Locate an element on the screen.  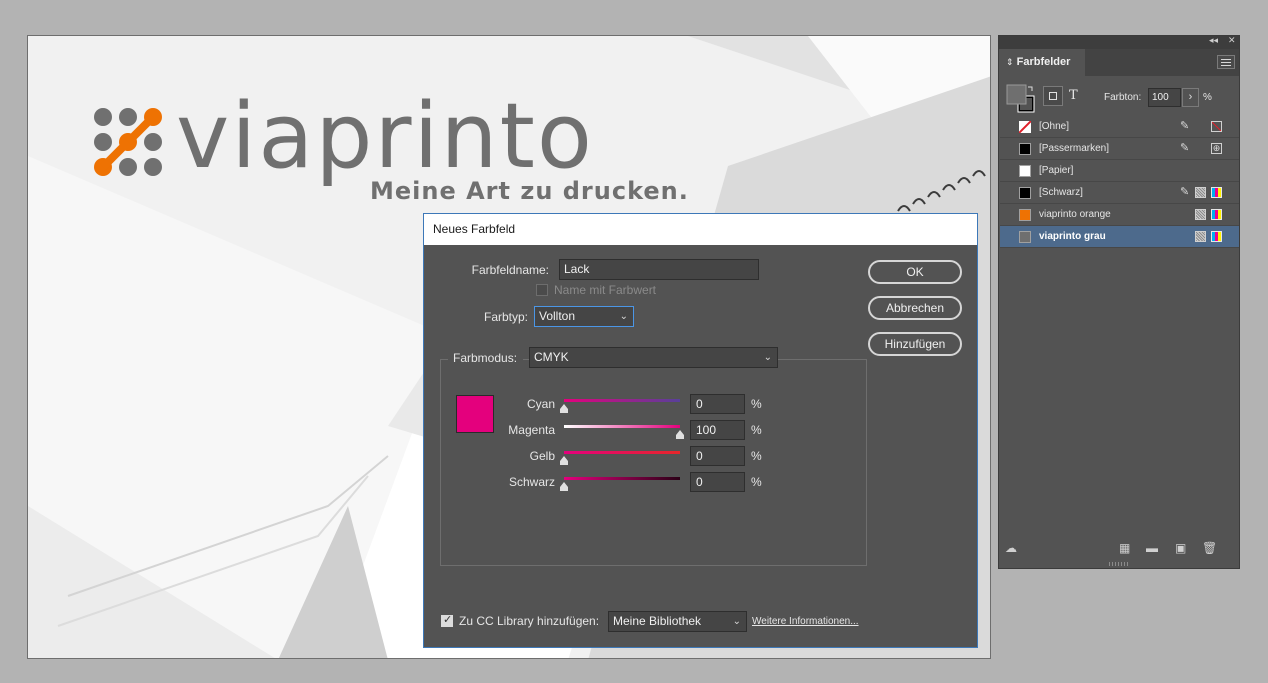
list-item: [Ohne] ✎ is located at coordinates (1119, 127).